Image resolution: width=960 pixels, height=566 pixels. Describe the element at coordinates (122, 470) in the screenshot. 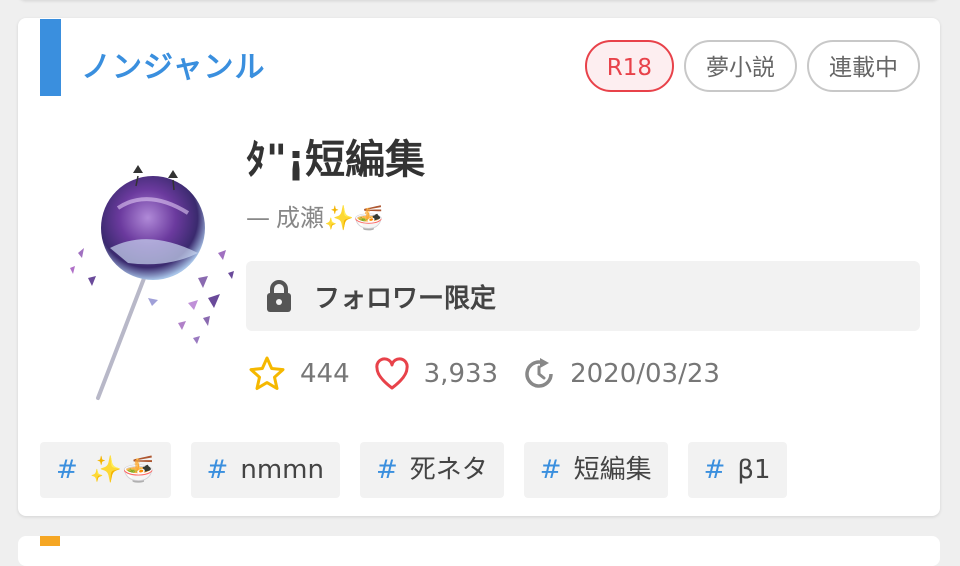

I see `tag-label: ✨🍜` at that location.